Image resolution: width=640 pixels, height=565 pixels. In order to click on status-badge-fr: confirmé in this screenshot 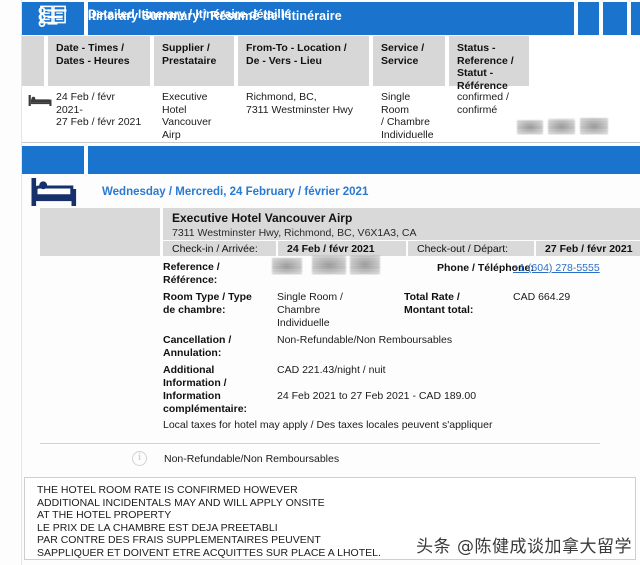, I will do `click(477, 109)`.